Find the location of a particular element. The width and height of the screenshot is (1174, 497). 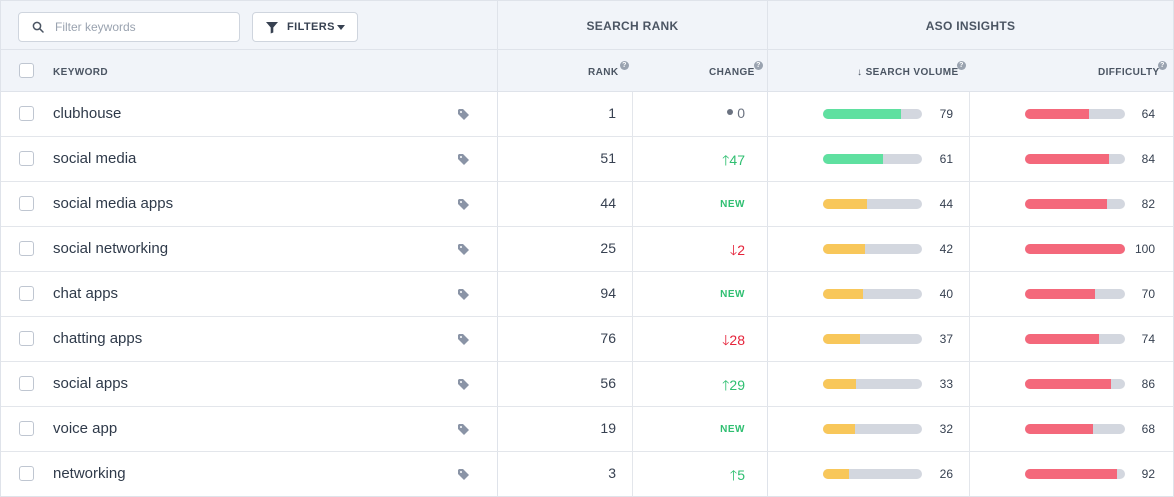

difficulty-value: 74 is located at coordinates (1148, 339).